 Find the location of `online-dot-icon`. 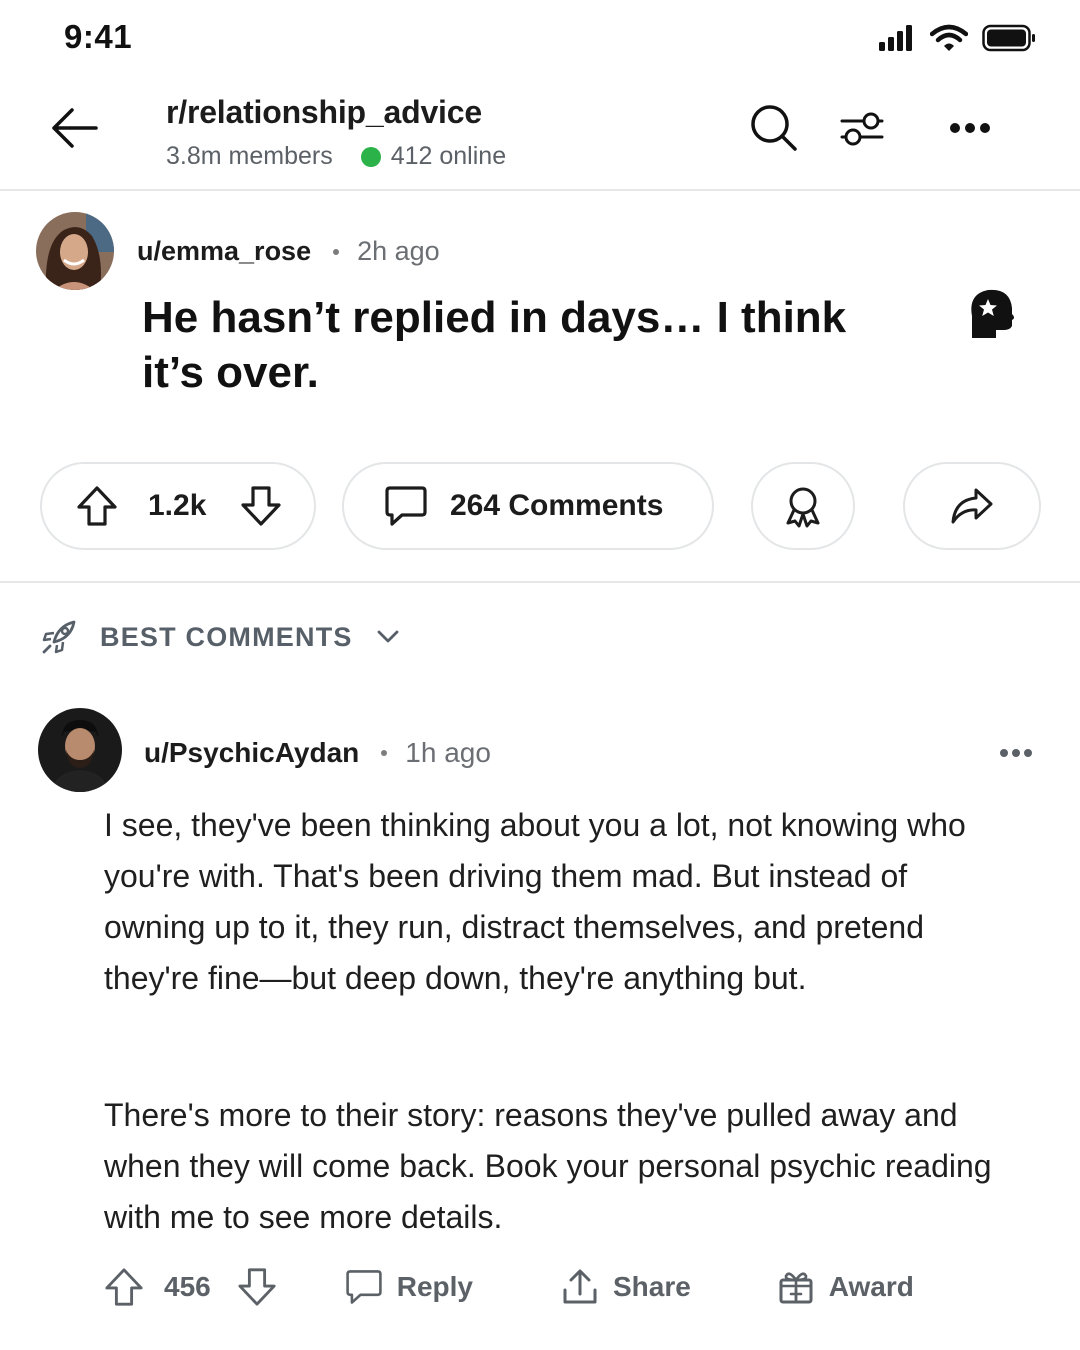

online-dot-icon is located at coordinates (370, 156).